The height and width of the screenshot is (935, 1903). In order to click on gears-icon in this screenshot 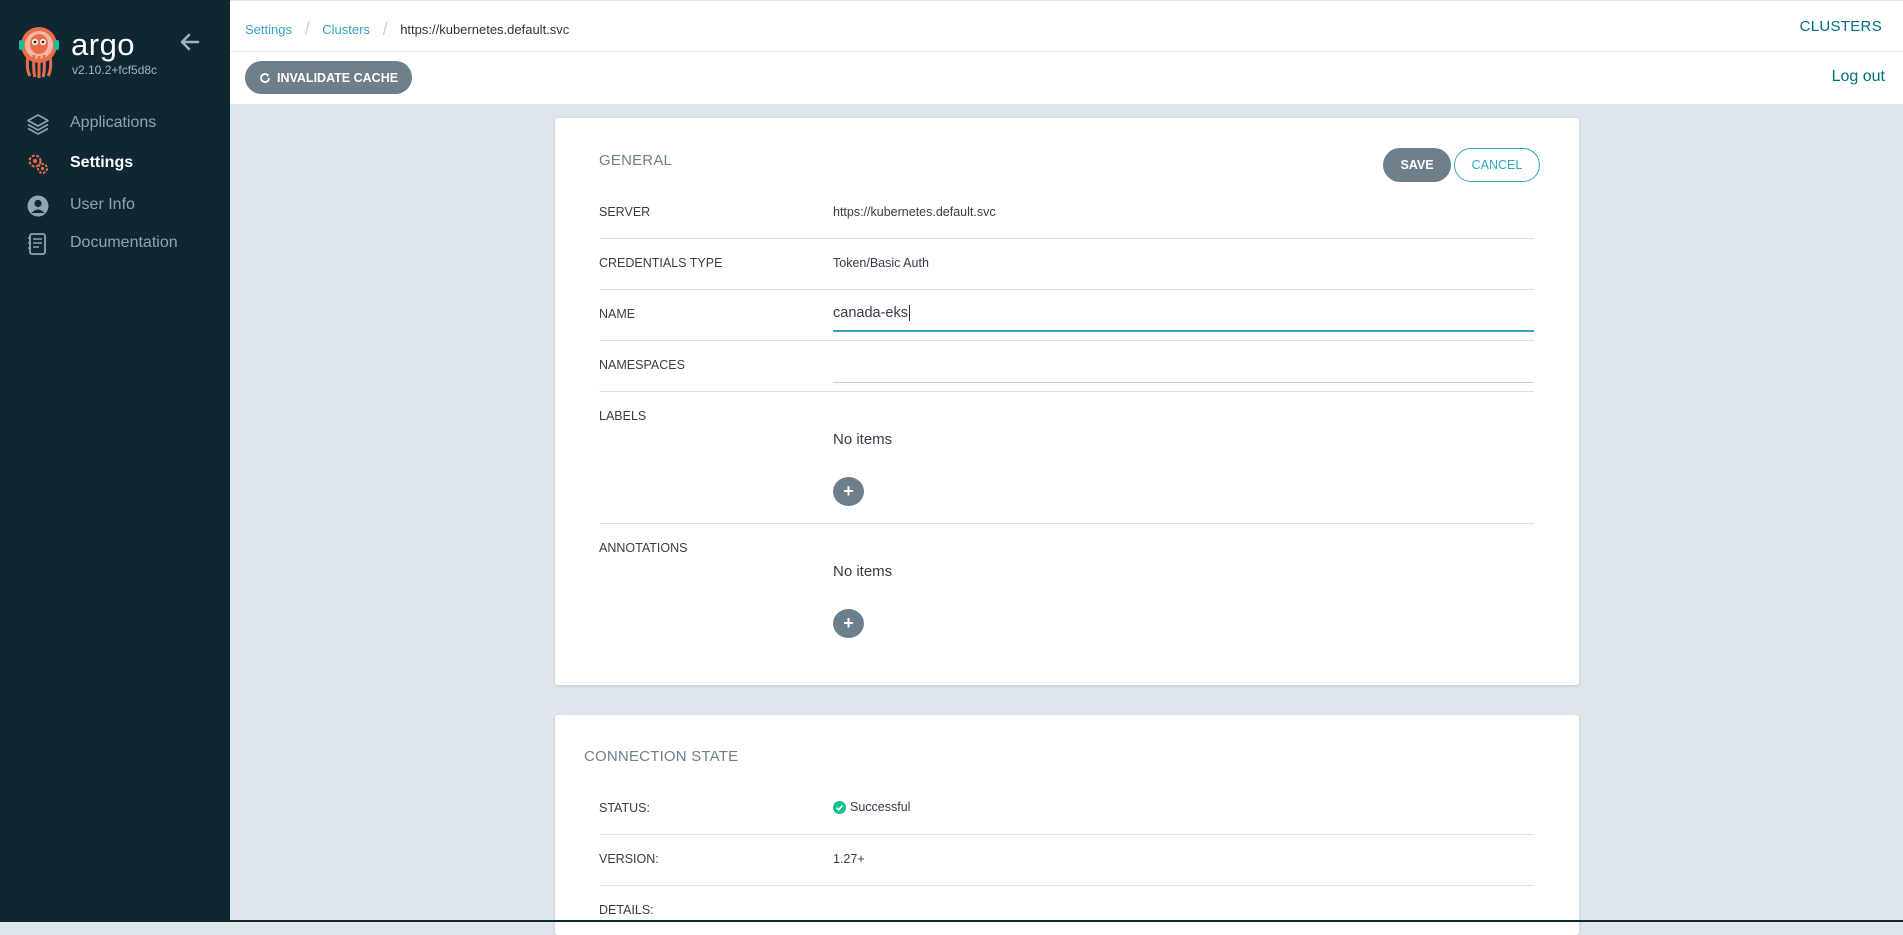, I will do `click(38, 164)`.